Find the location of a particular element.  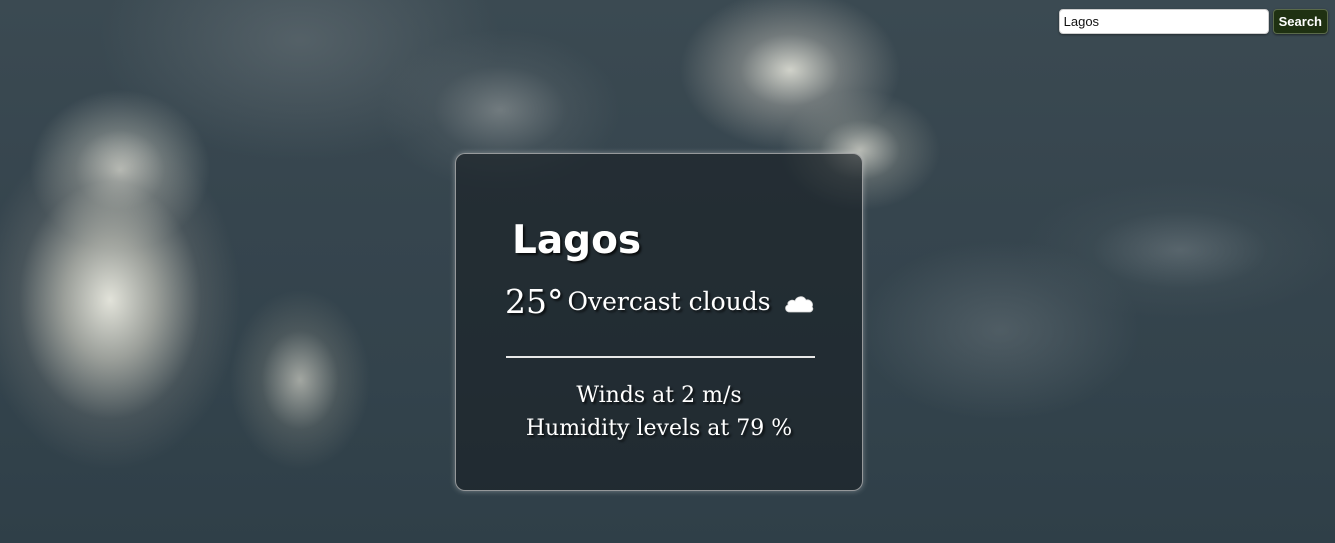

search-button: Search is located at coordinates (1300, 21).